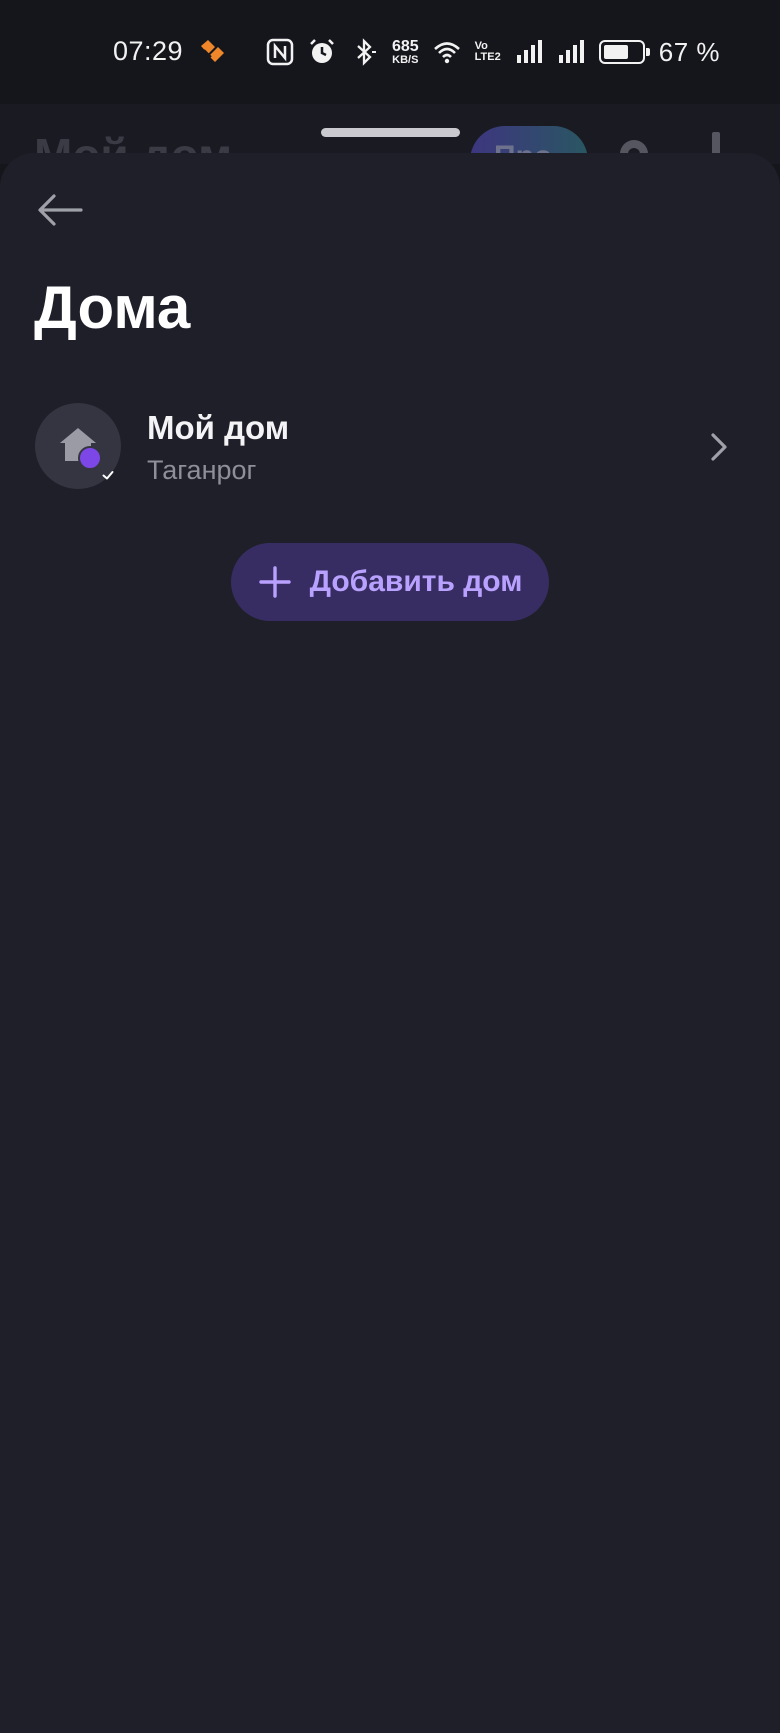 This screenshot has height=1733, width=780. I want to click on home-city: Таганрог, so click(202, 470).